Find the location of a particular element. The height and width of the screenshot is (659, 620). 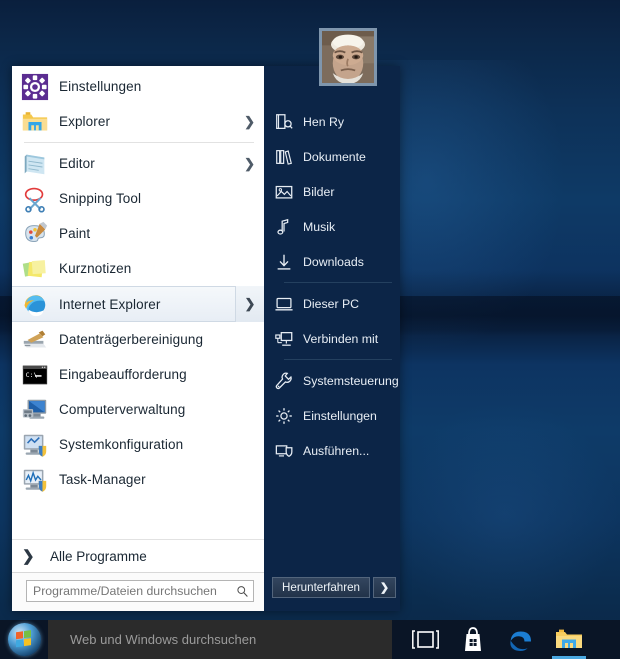

place-item-dokumente: Dokumente is located at coordinates (332, 156).